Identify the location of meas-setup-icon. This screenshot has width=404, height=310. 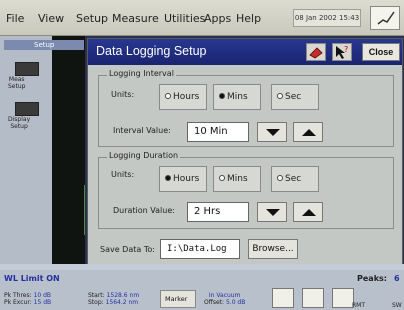
(27, 69).